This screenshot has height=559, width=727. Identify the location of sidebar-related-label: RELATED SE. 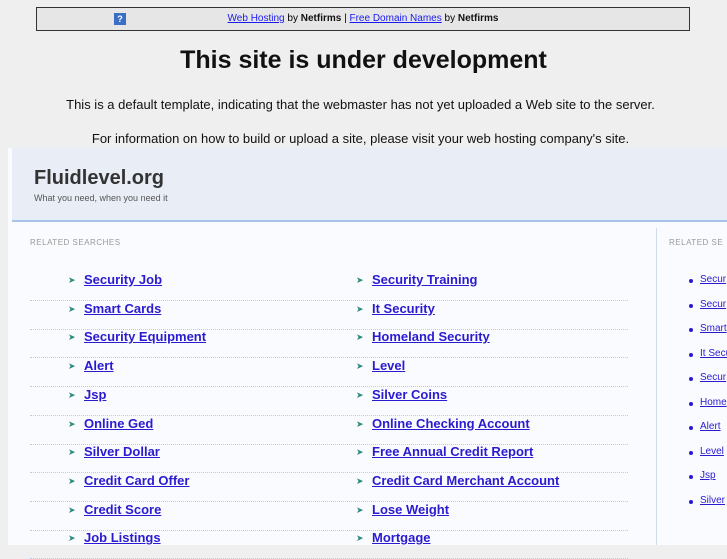
(696, 242).